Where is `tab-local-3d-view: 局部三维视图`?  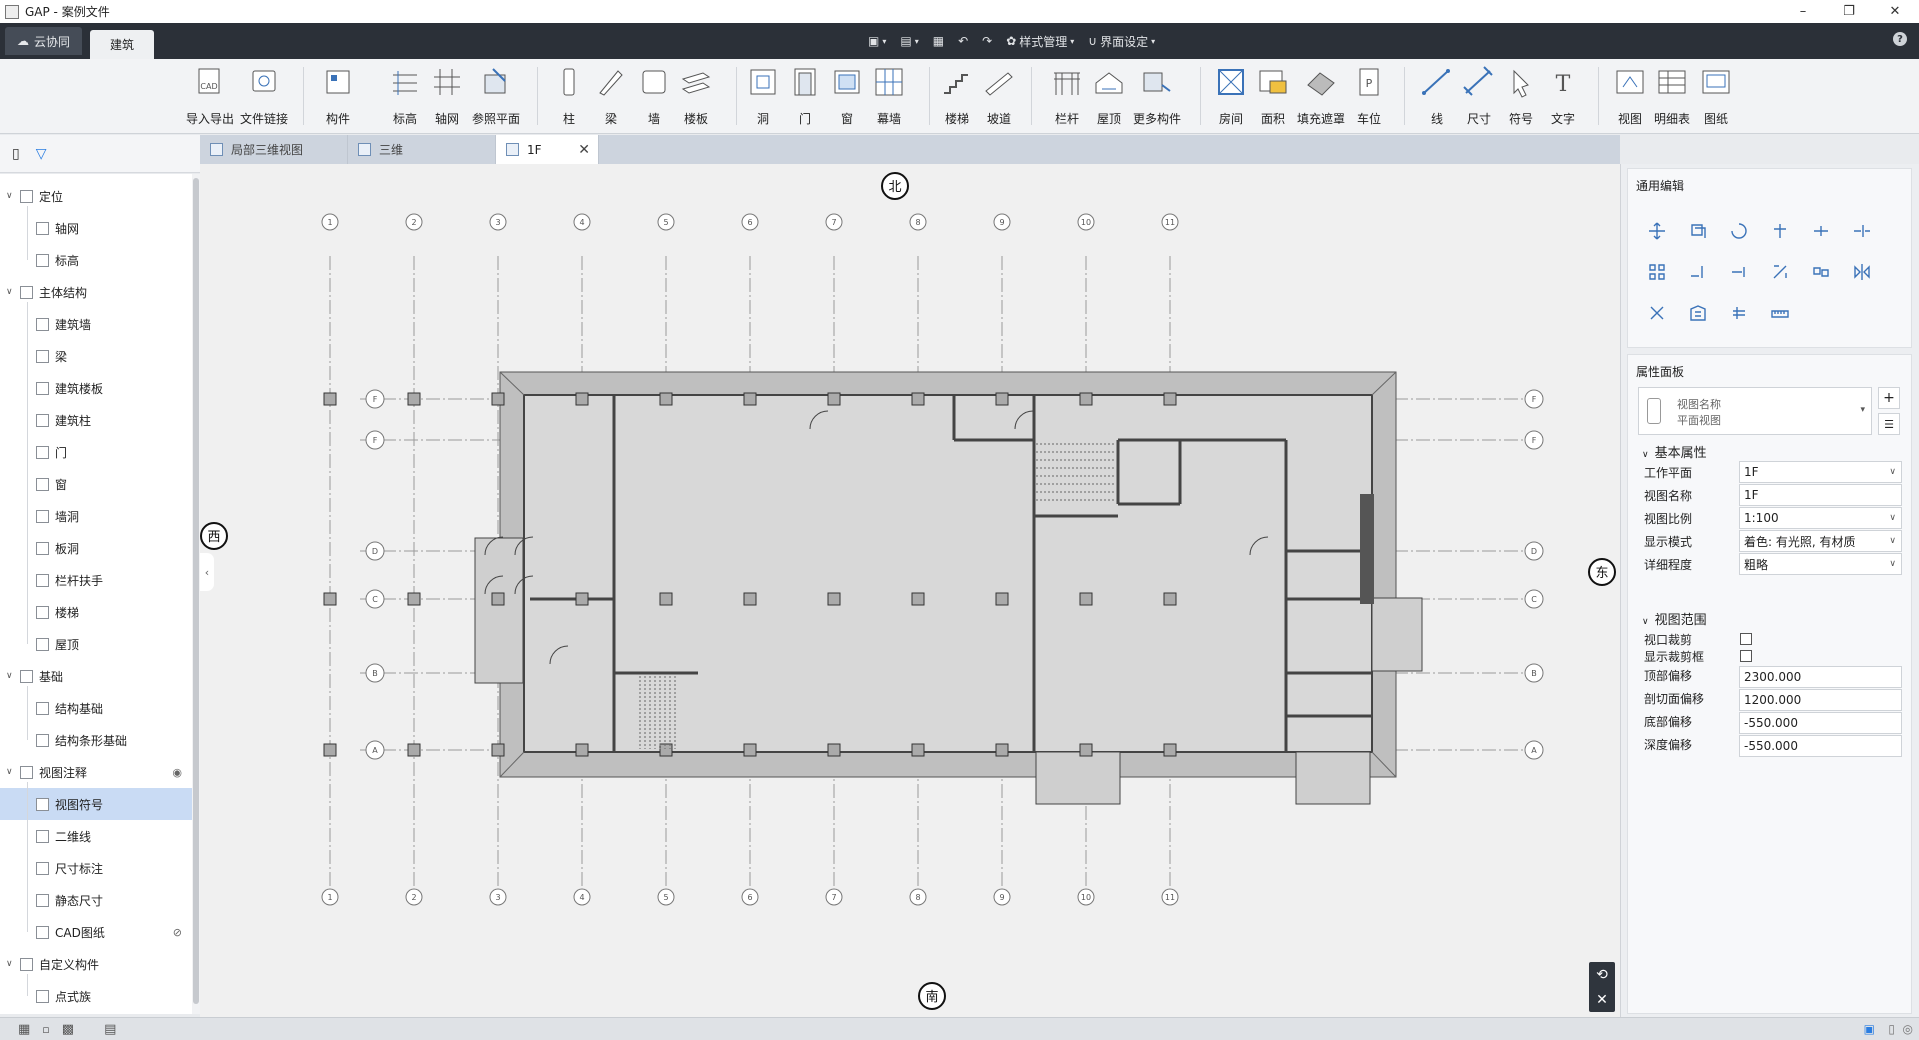 tab-local-3d-view: 局部三维视图 is located at coordinates (274, 149).